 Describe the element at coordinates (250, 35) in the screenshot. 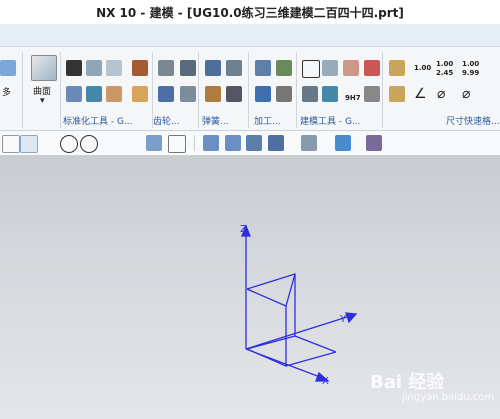

I see `ribbon-tab-strip` at that location.